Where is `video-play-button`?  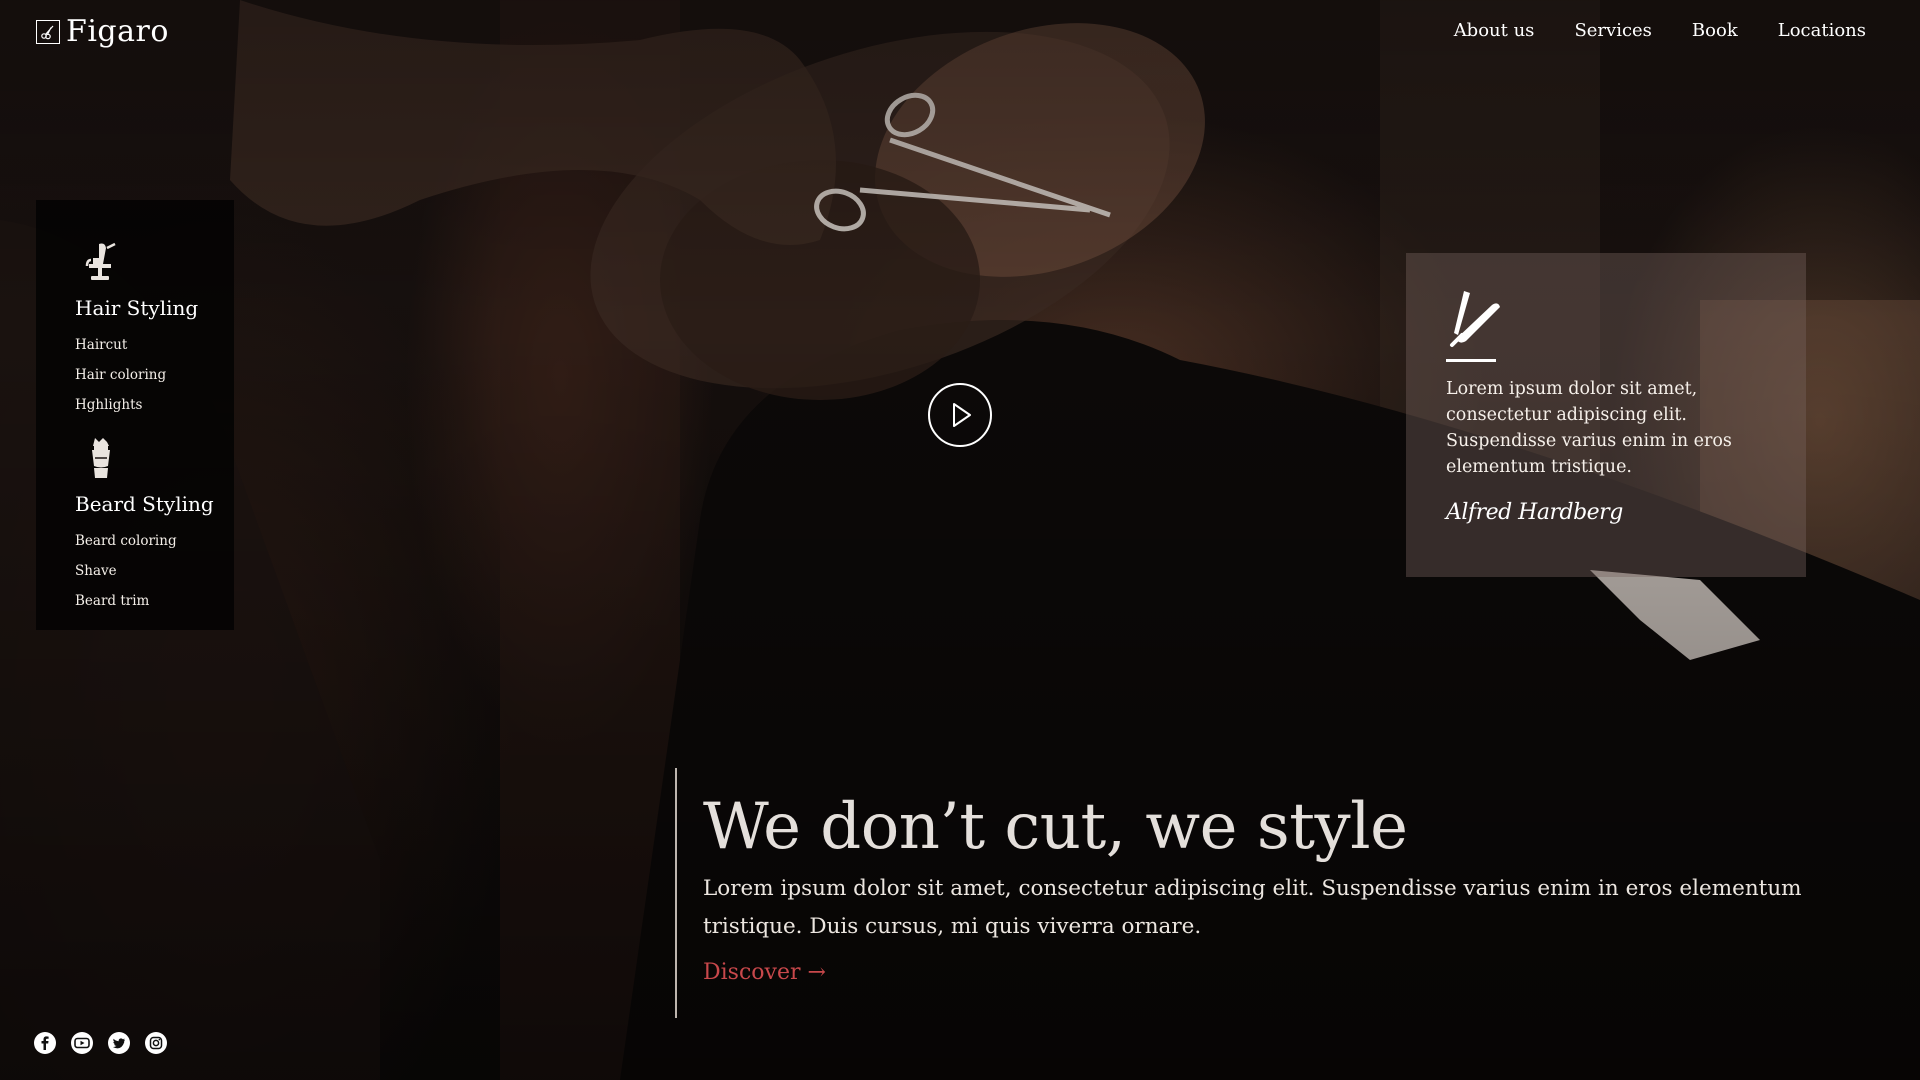
video-play-button is located at coordinates (960, 415).